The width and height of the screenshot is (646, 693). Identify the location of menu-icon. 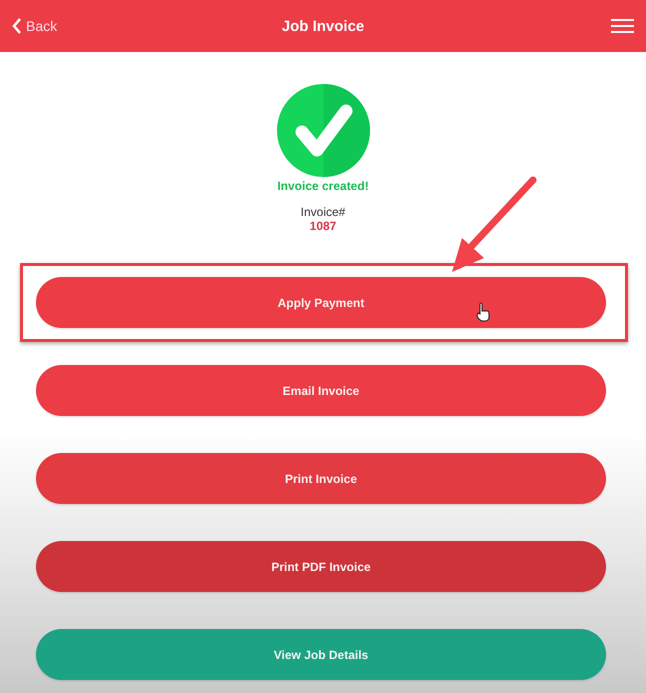
(622, 26).